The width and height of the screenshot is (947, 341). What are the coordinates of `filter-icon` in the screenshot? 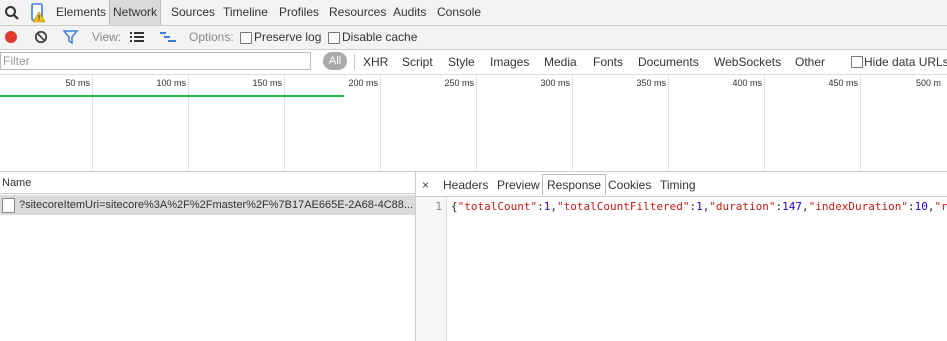 It's located at (70, 37).